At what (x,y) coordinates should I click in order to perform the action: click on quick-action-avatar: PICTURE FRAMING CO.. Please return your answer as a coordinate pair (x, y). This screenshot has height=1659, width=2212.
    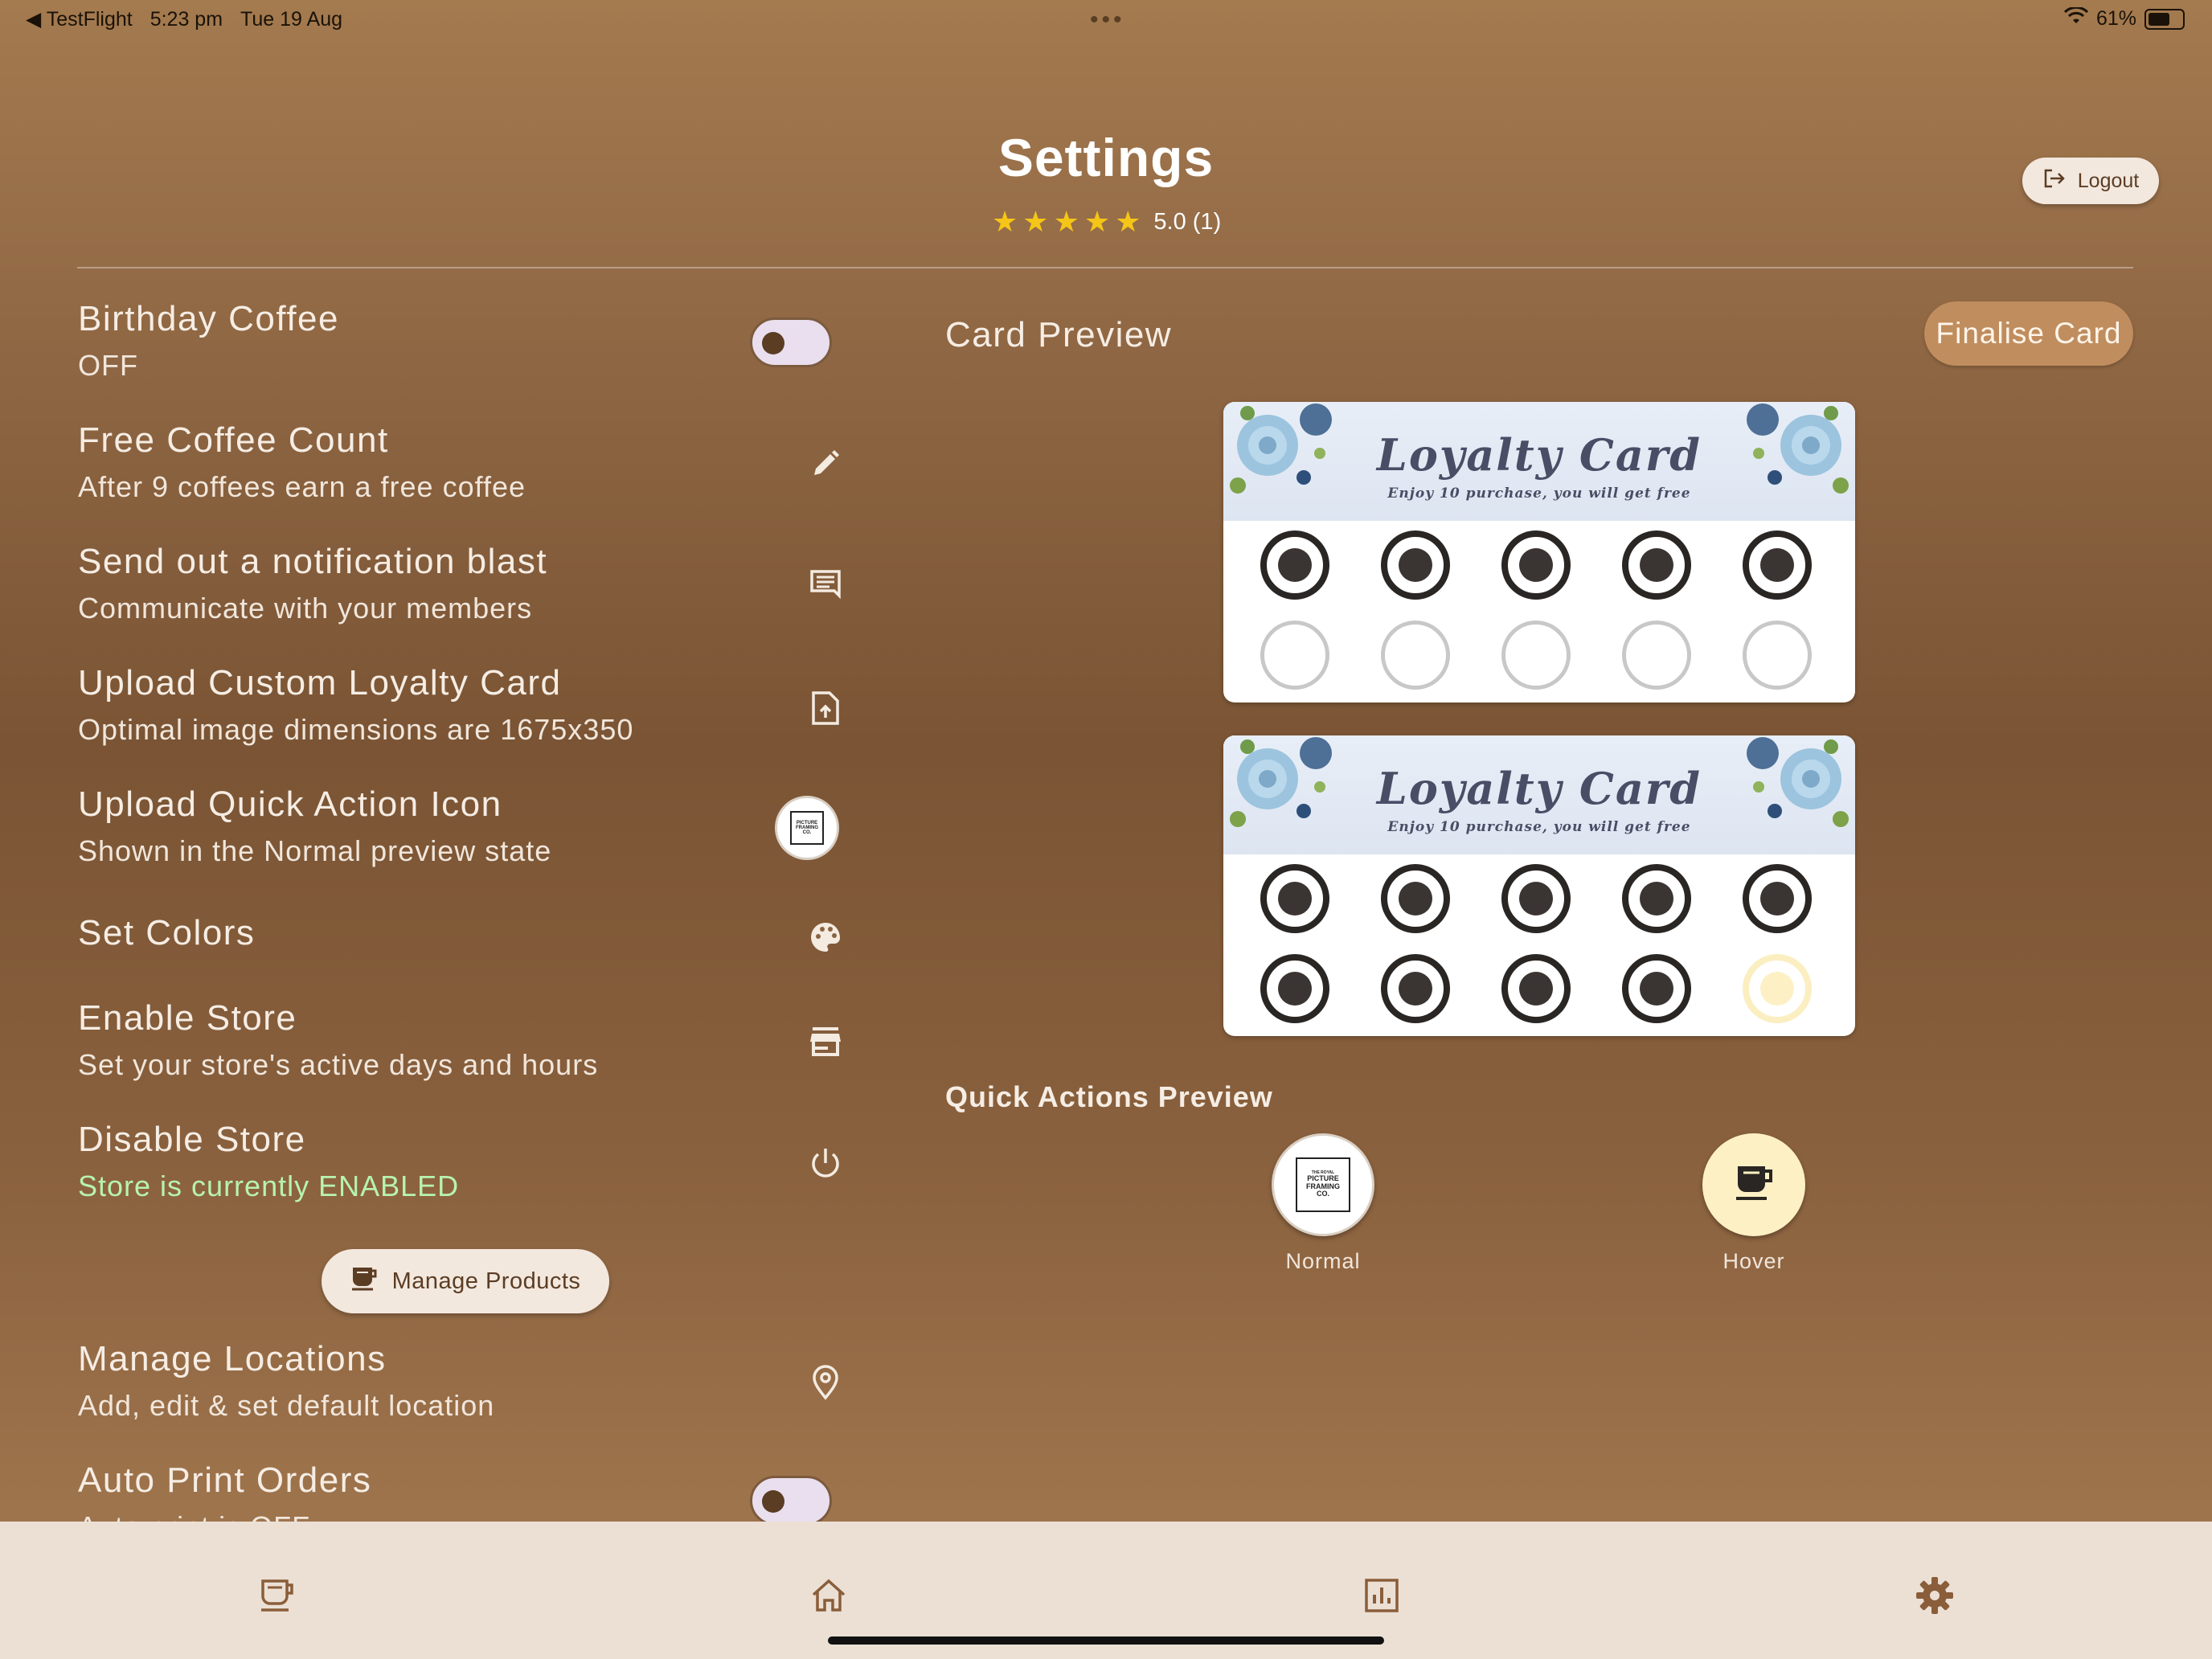
    Looking at the image, I should click on (807, 828).